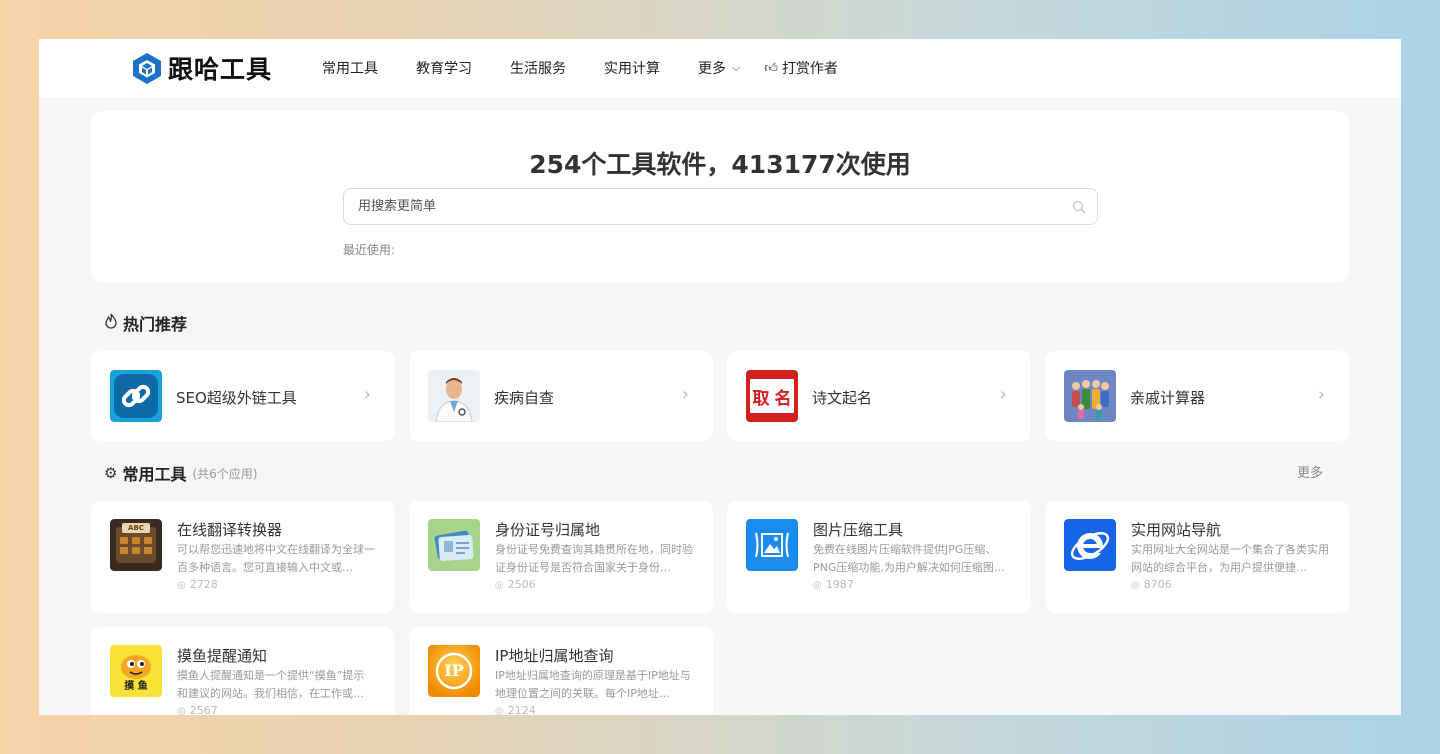  Describe the element at coordinates (220, 69) in the screenshot. I see `brand-name: 跟哈工具` at that location.